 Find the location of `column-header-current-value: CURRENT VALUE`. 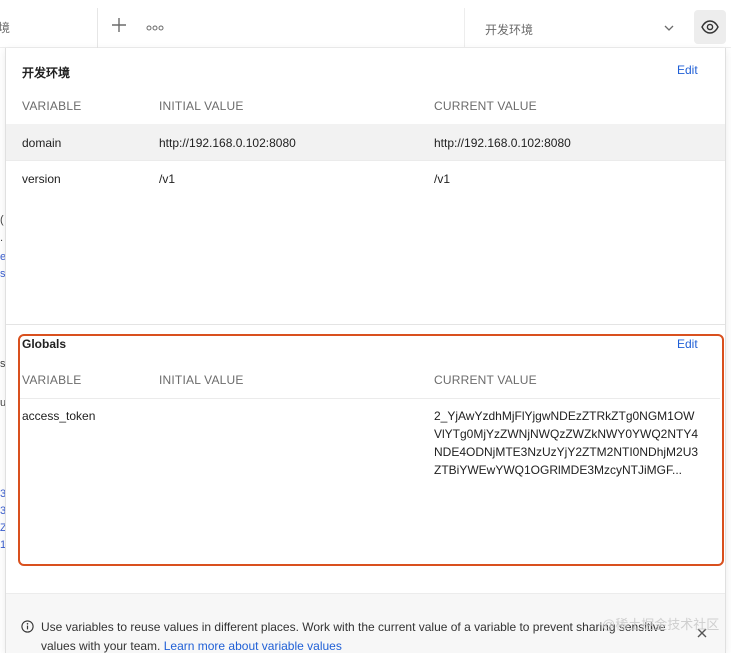

column-header-current-value: CURRENT VALUE is located at coordinates (485, 106).